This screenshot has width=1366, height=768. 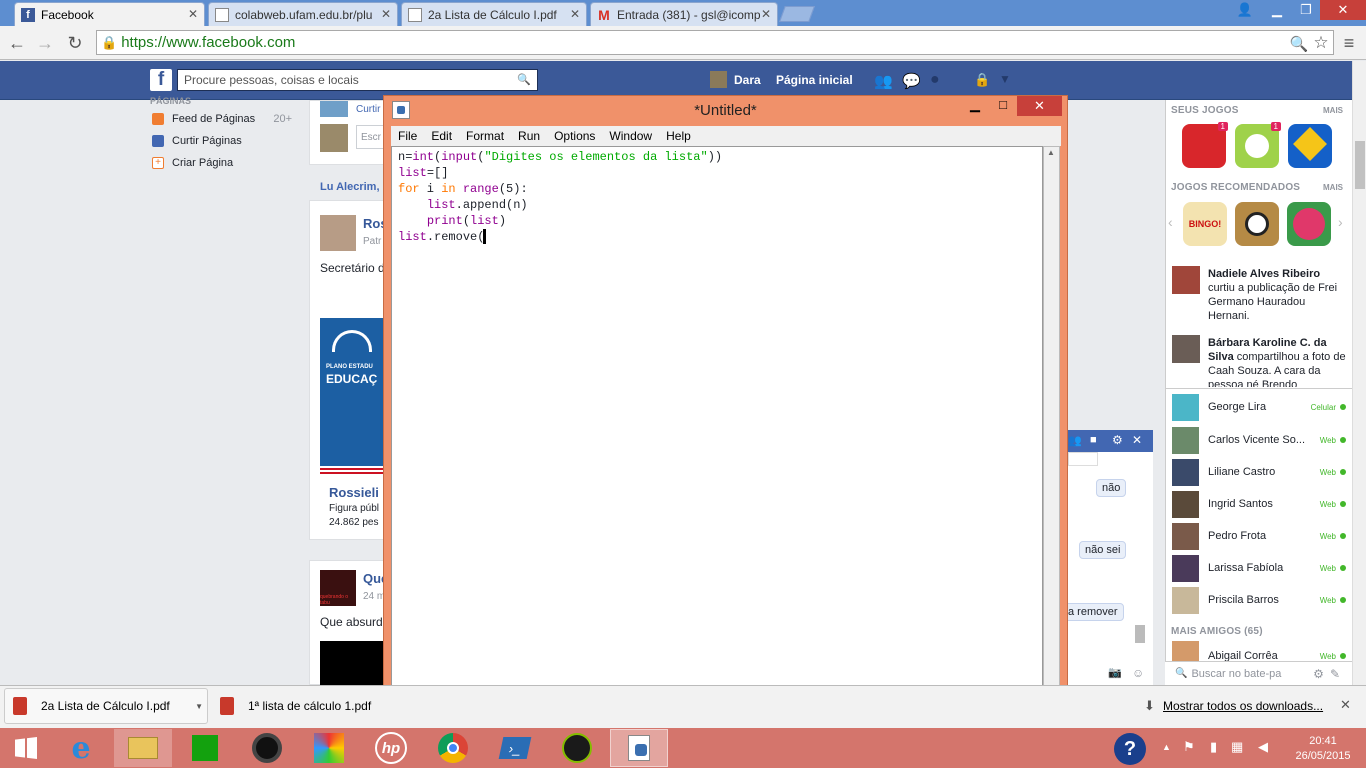 I want to click on video-call-icon: ■, so click(x=1093, y=440).